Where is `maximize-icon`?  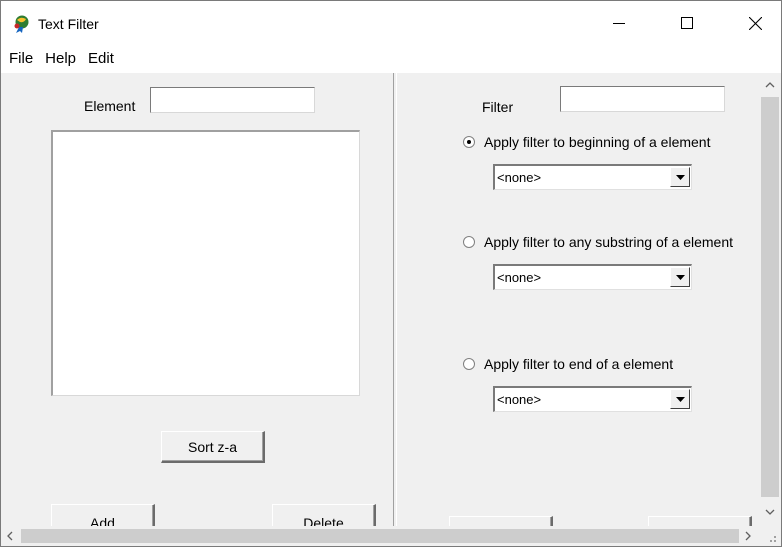
maximize-icon is located at coordinates (687, 23).